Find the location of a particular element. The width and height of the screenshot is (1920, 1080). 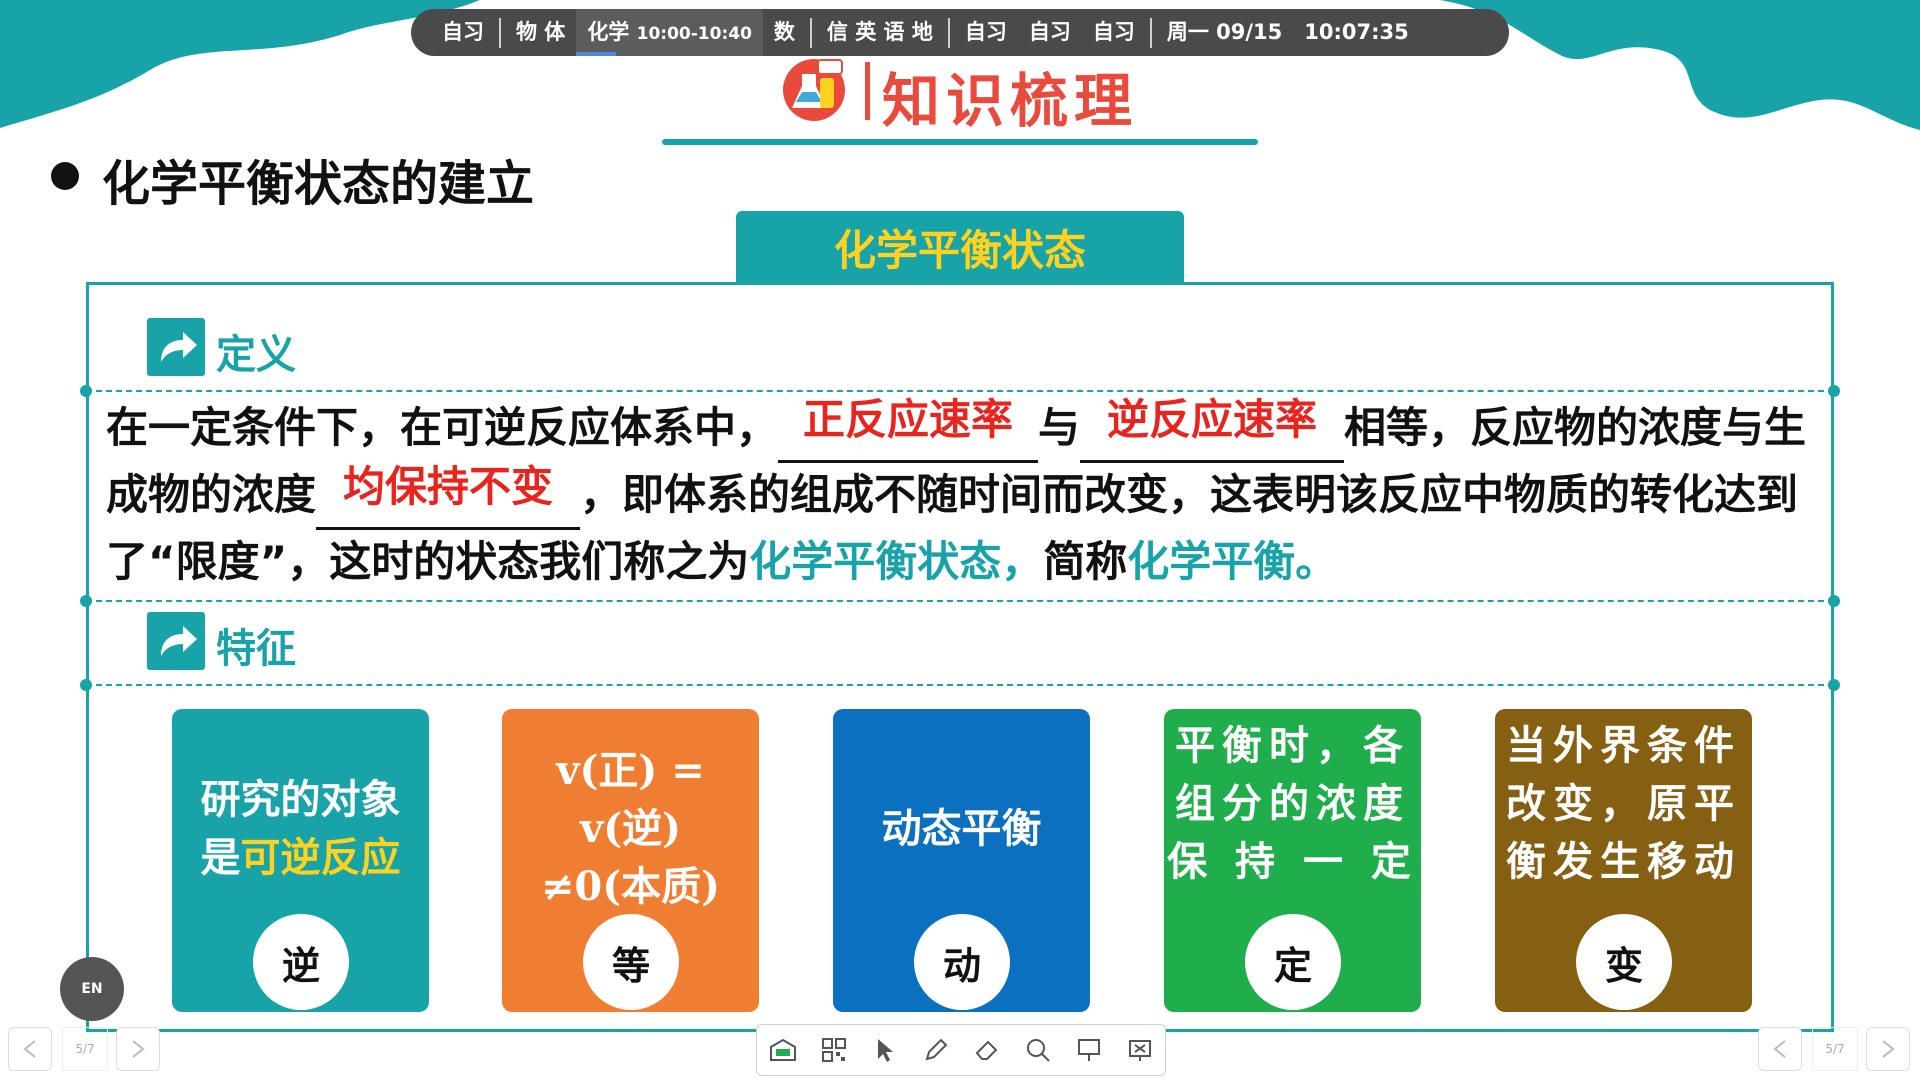

term-highlight: 化学平衡状态， is located at coordinates (896, 561).